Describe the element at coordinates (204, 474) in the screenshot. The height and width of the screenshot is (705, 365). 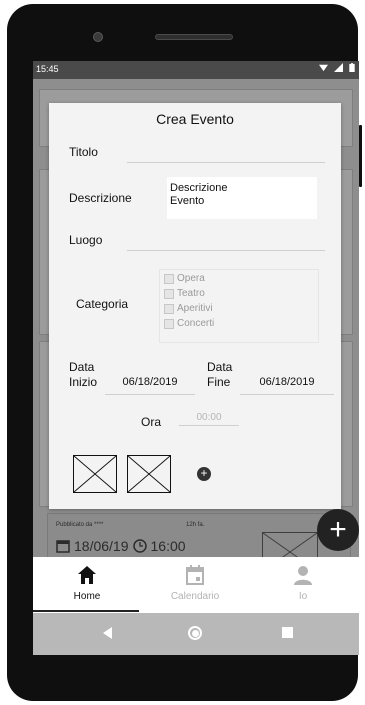
I see `add-image-button: +` at that location.